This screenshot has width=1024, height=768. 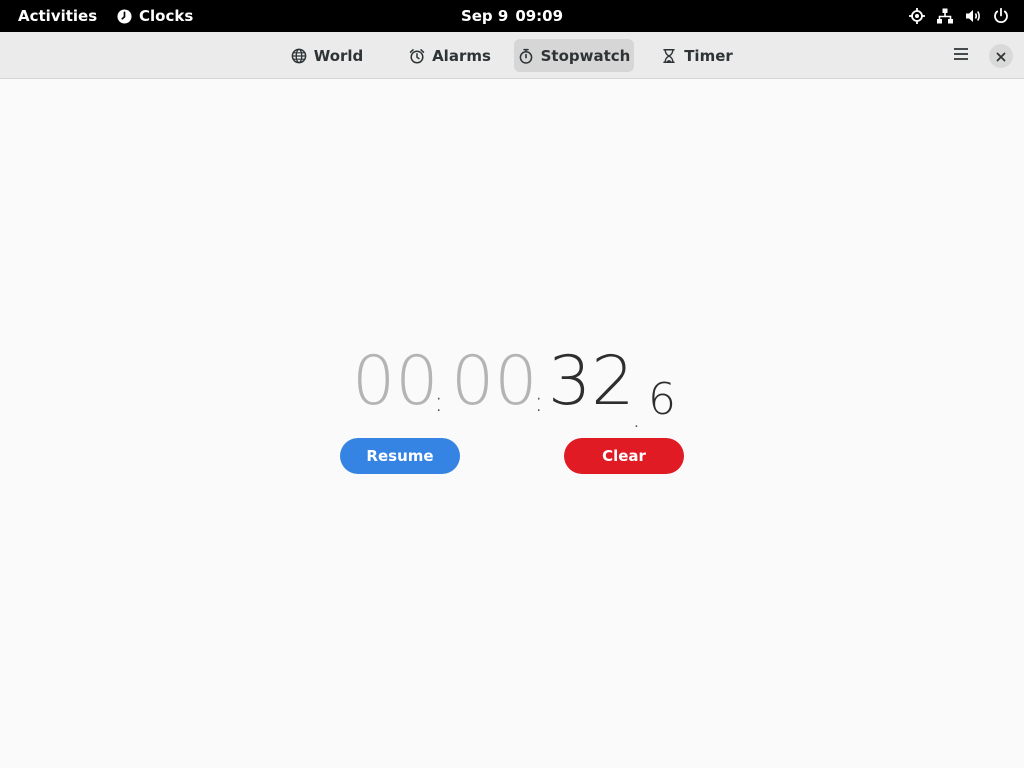 I want to click on volume-icon, so click(x=973, y=16).